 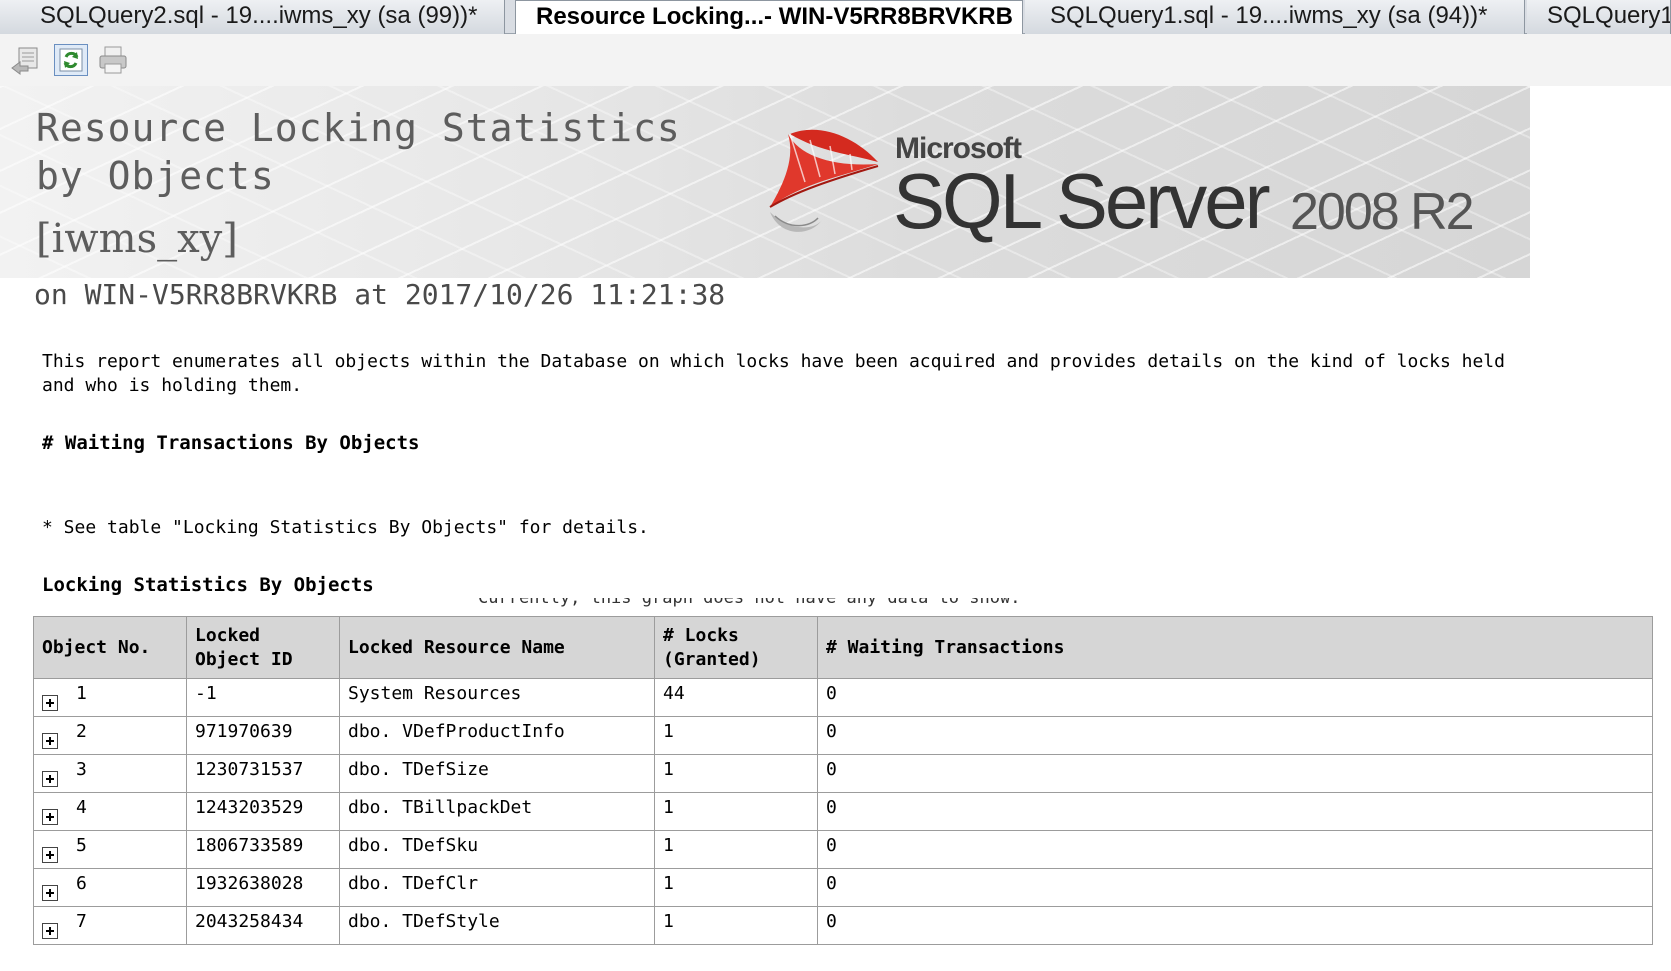 I want to click on table-row: 3 1230731537 dbo. TDefSize 1 0, so click(x=843, y=773).